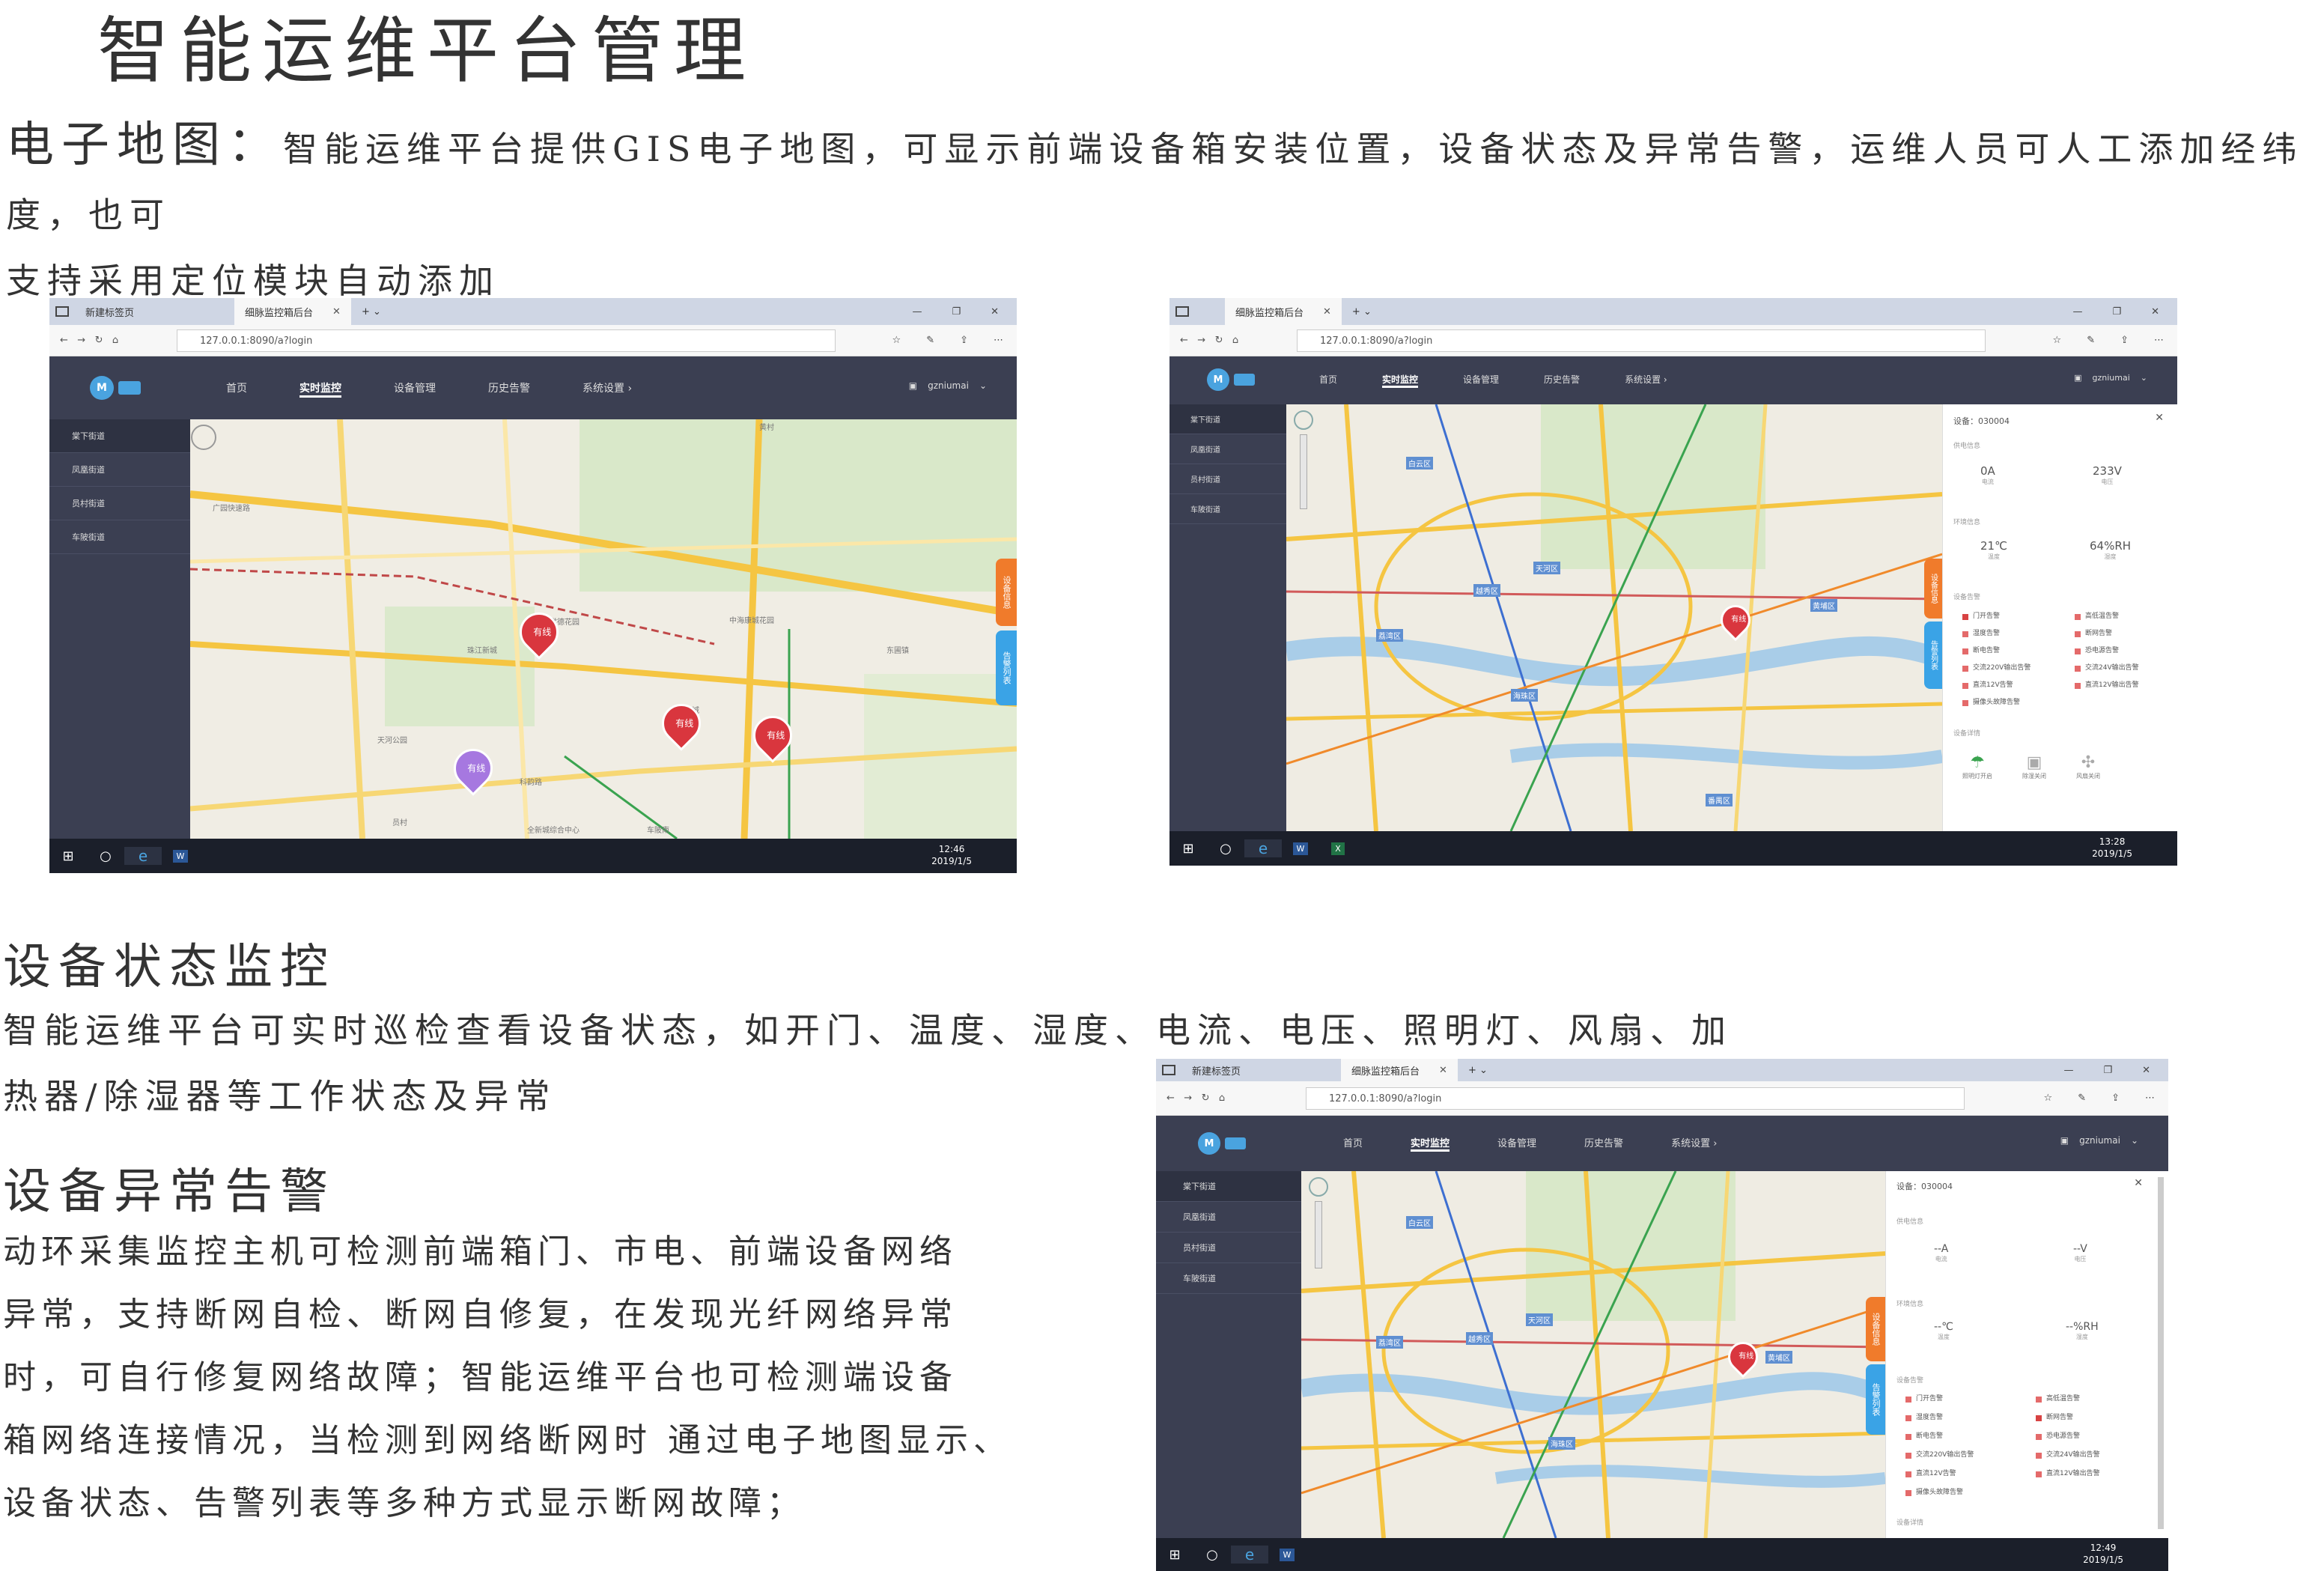  What do you see at coordinates (2112, 853) in the screenshot?
I see `clock-date: 2019/1/5` at bounding box center [2112, 853].